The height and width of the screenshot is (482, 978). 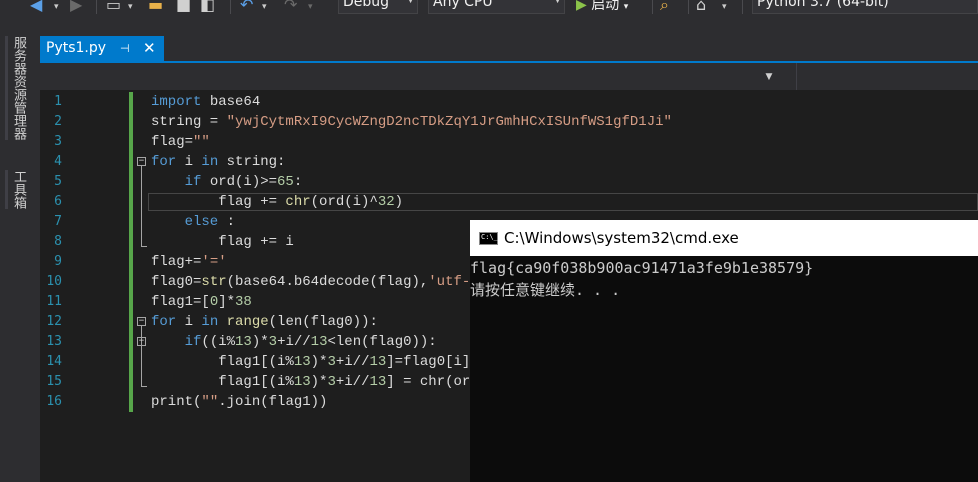 What do you see at coordinates (54, 321) in the screenshot?
I see `line-number: 12` at bounding box center [54, 321].